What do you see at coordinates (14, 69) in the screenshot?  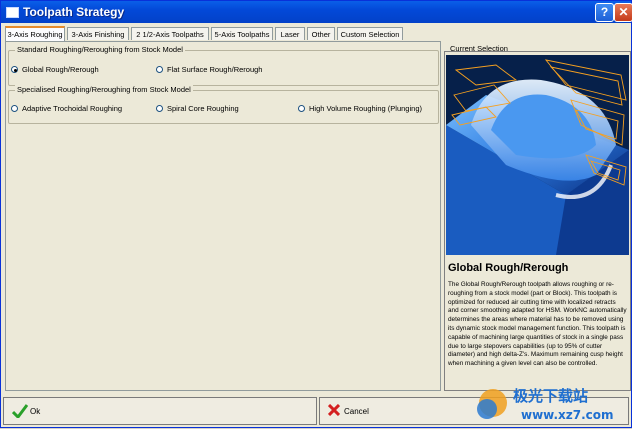 I see `radio-selected-indicator` at bounding box center [14, 69].